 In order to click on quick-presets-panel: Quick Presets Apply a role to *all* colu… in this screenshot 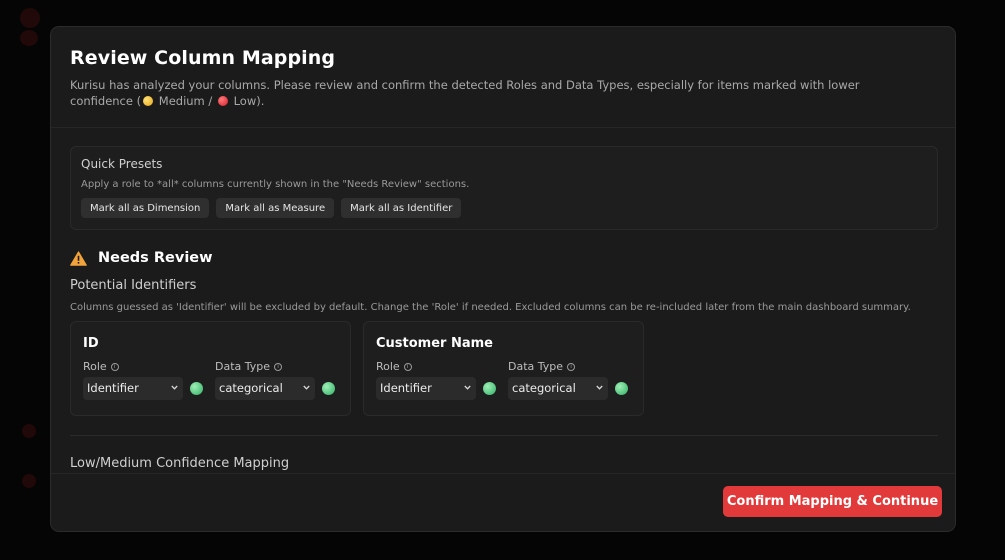, I will do `click(504, 188)`.